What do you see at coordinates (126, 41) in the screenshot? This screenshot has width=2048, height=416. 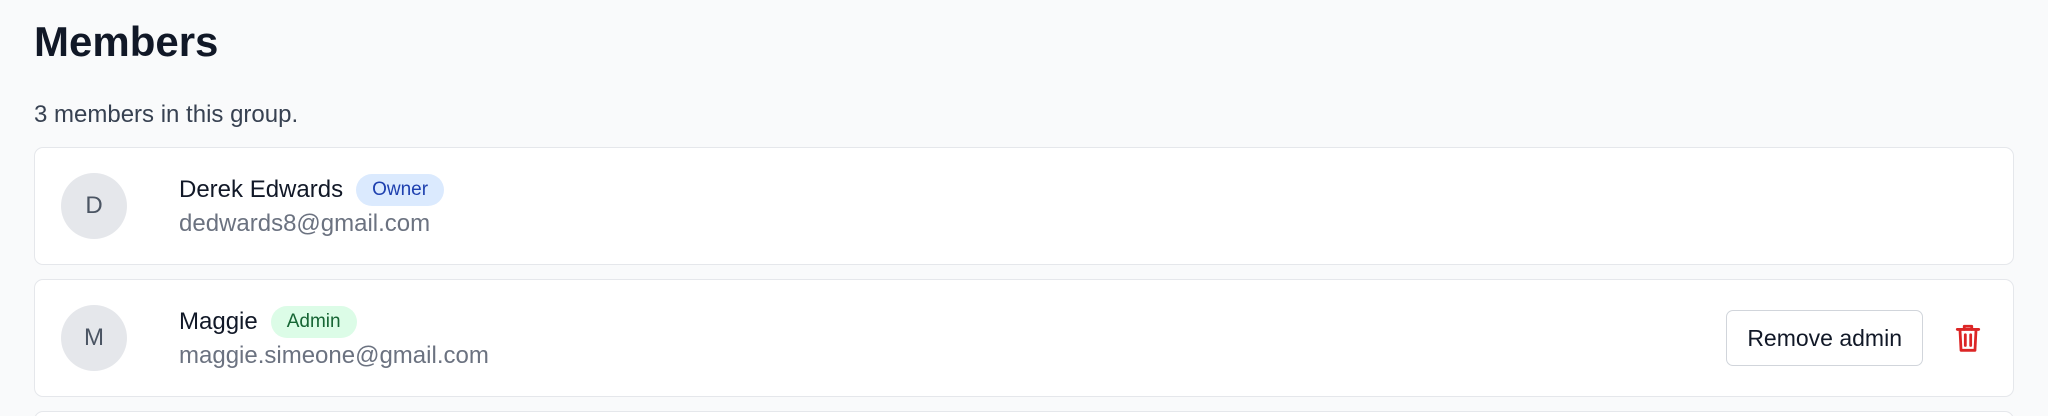 I see `page-title: Members` at bounding box center [126, 41].